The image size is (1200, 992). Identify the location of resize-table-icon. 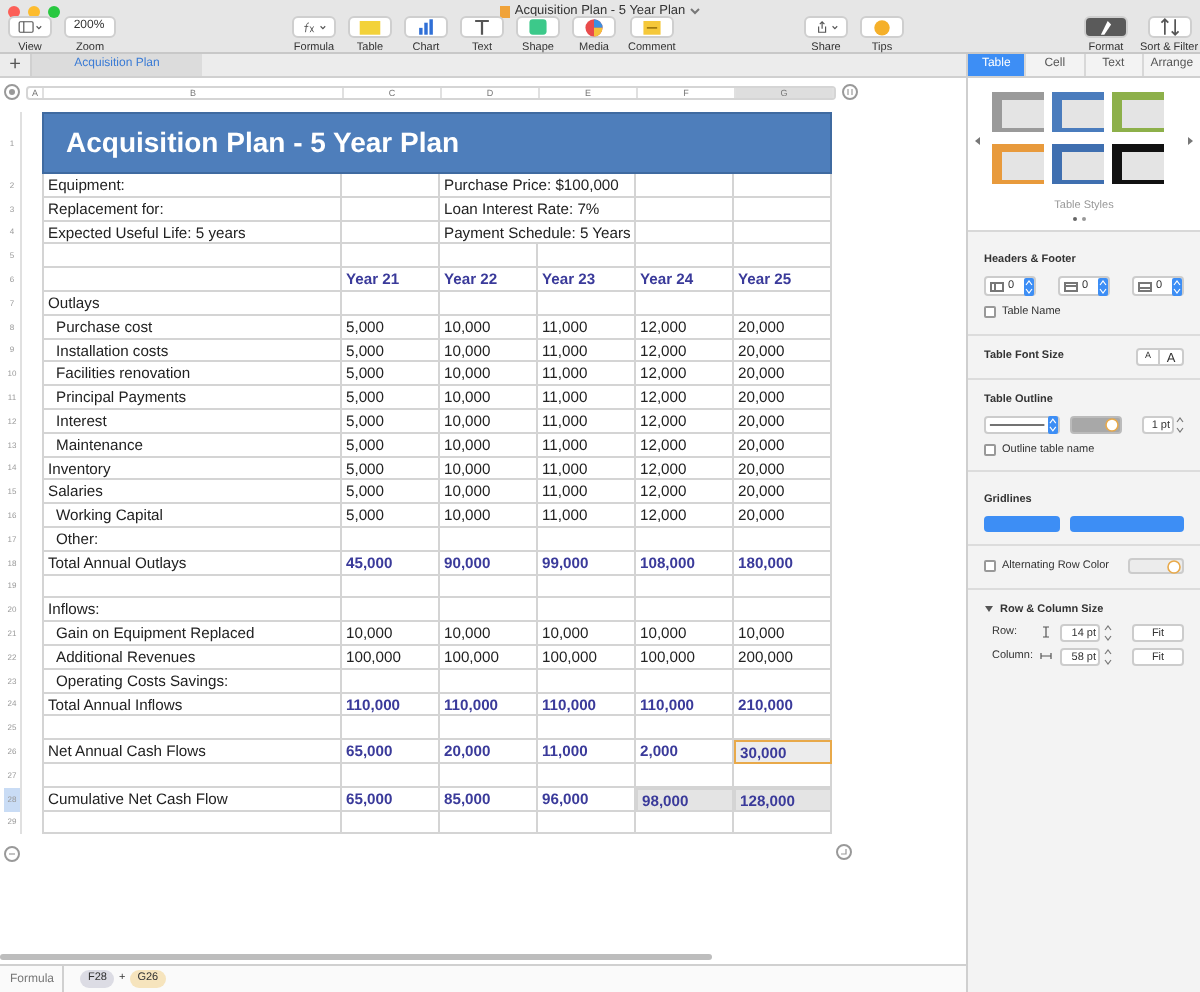
(844, 852).